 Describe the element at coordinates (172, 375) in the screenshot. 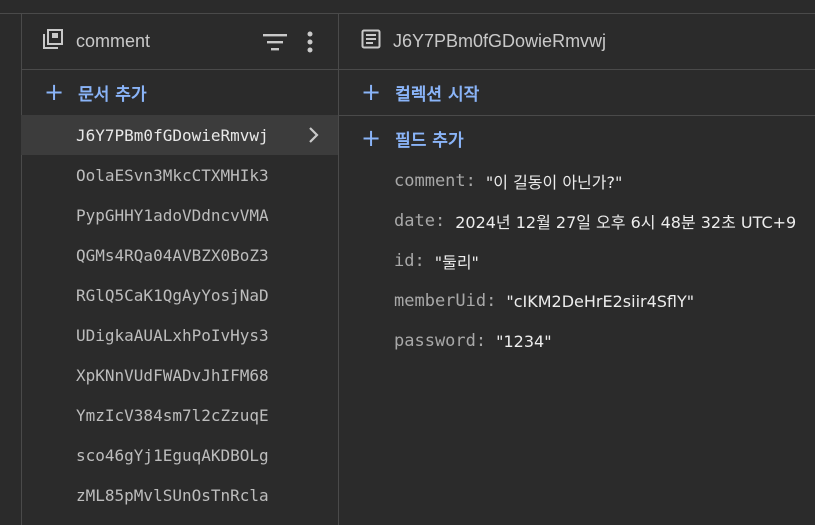

I see `document-item-id: XpKNnVUdFWADvJhIFM68` at that location.